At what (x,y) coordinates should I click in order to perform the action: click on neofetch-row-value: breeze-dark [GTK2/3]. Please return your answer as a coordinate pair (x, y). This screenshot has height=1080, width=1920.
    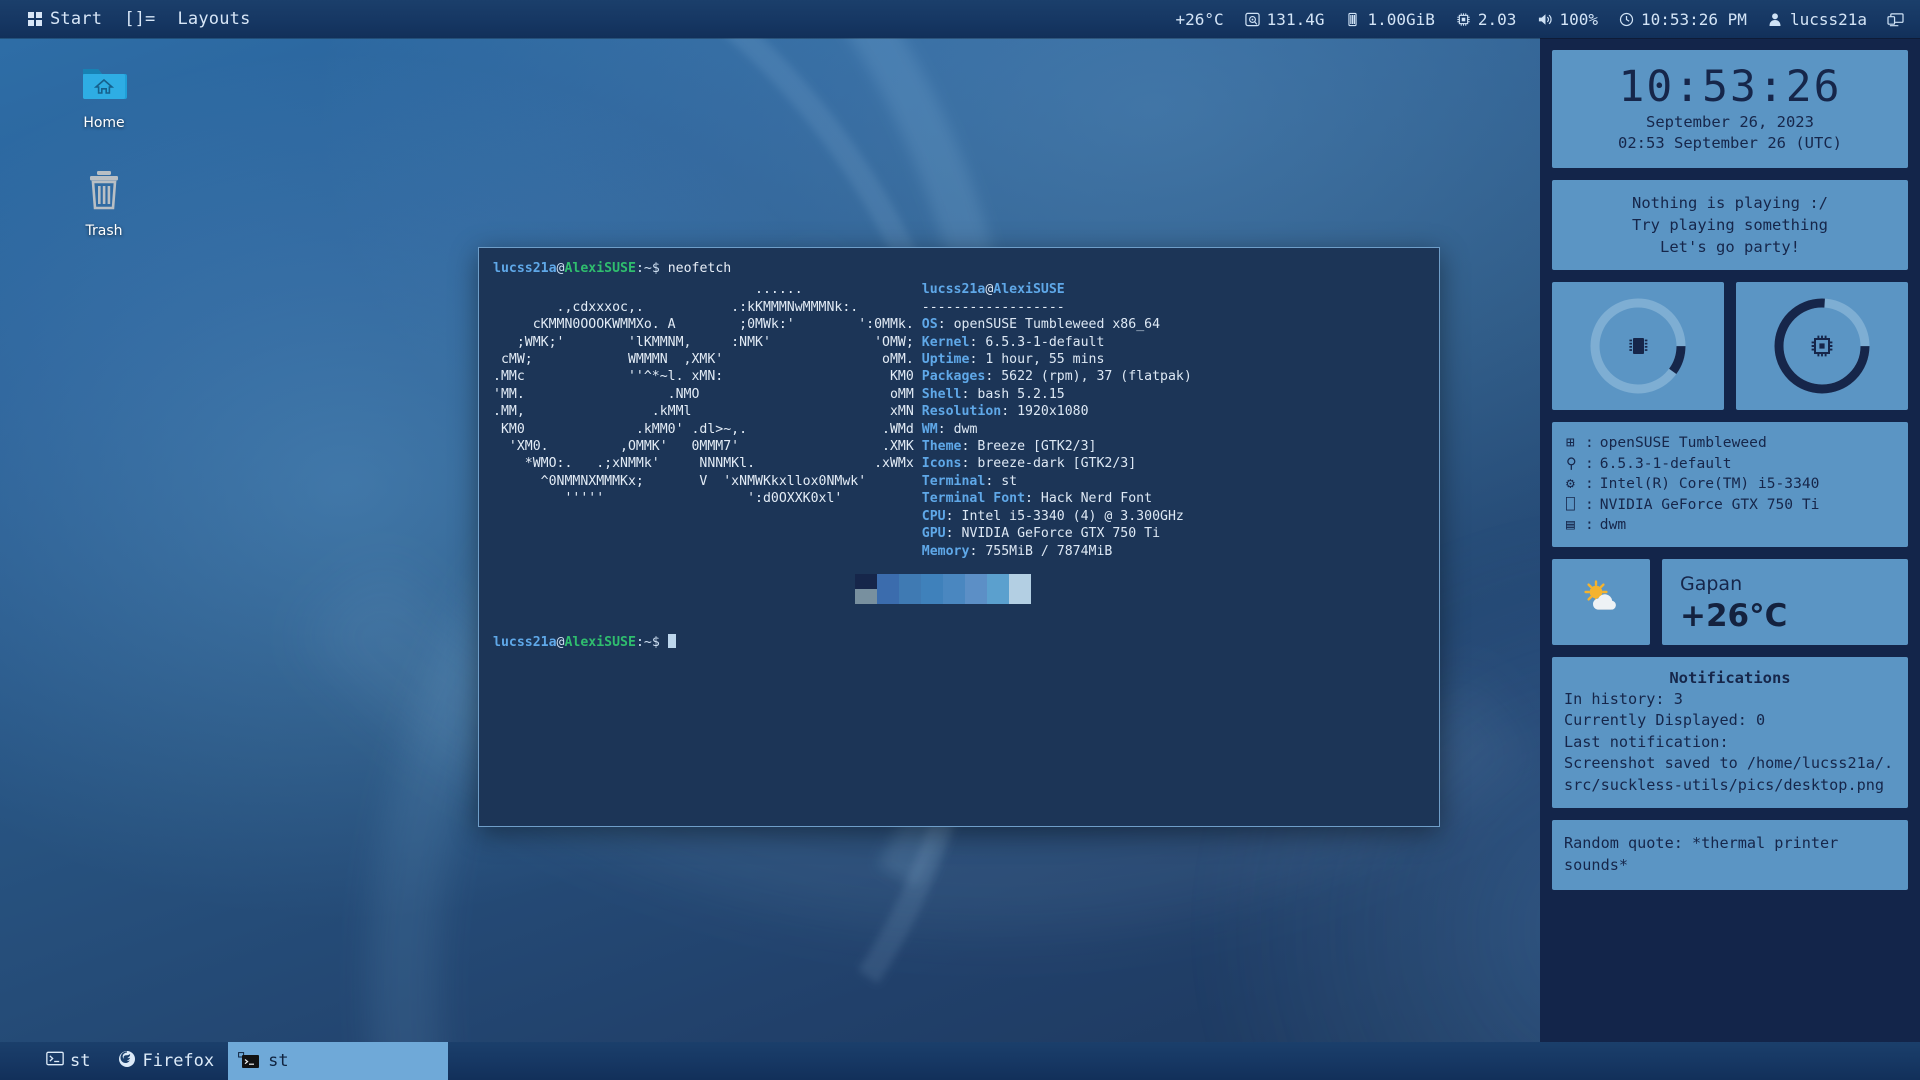
    Looking at the image, I should click on (1057, 464).